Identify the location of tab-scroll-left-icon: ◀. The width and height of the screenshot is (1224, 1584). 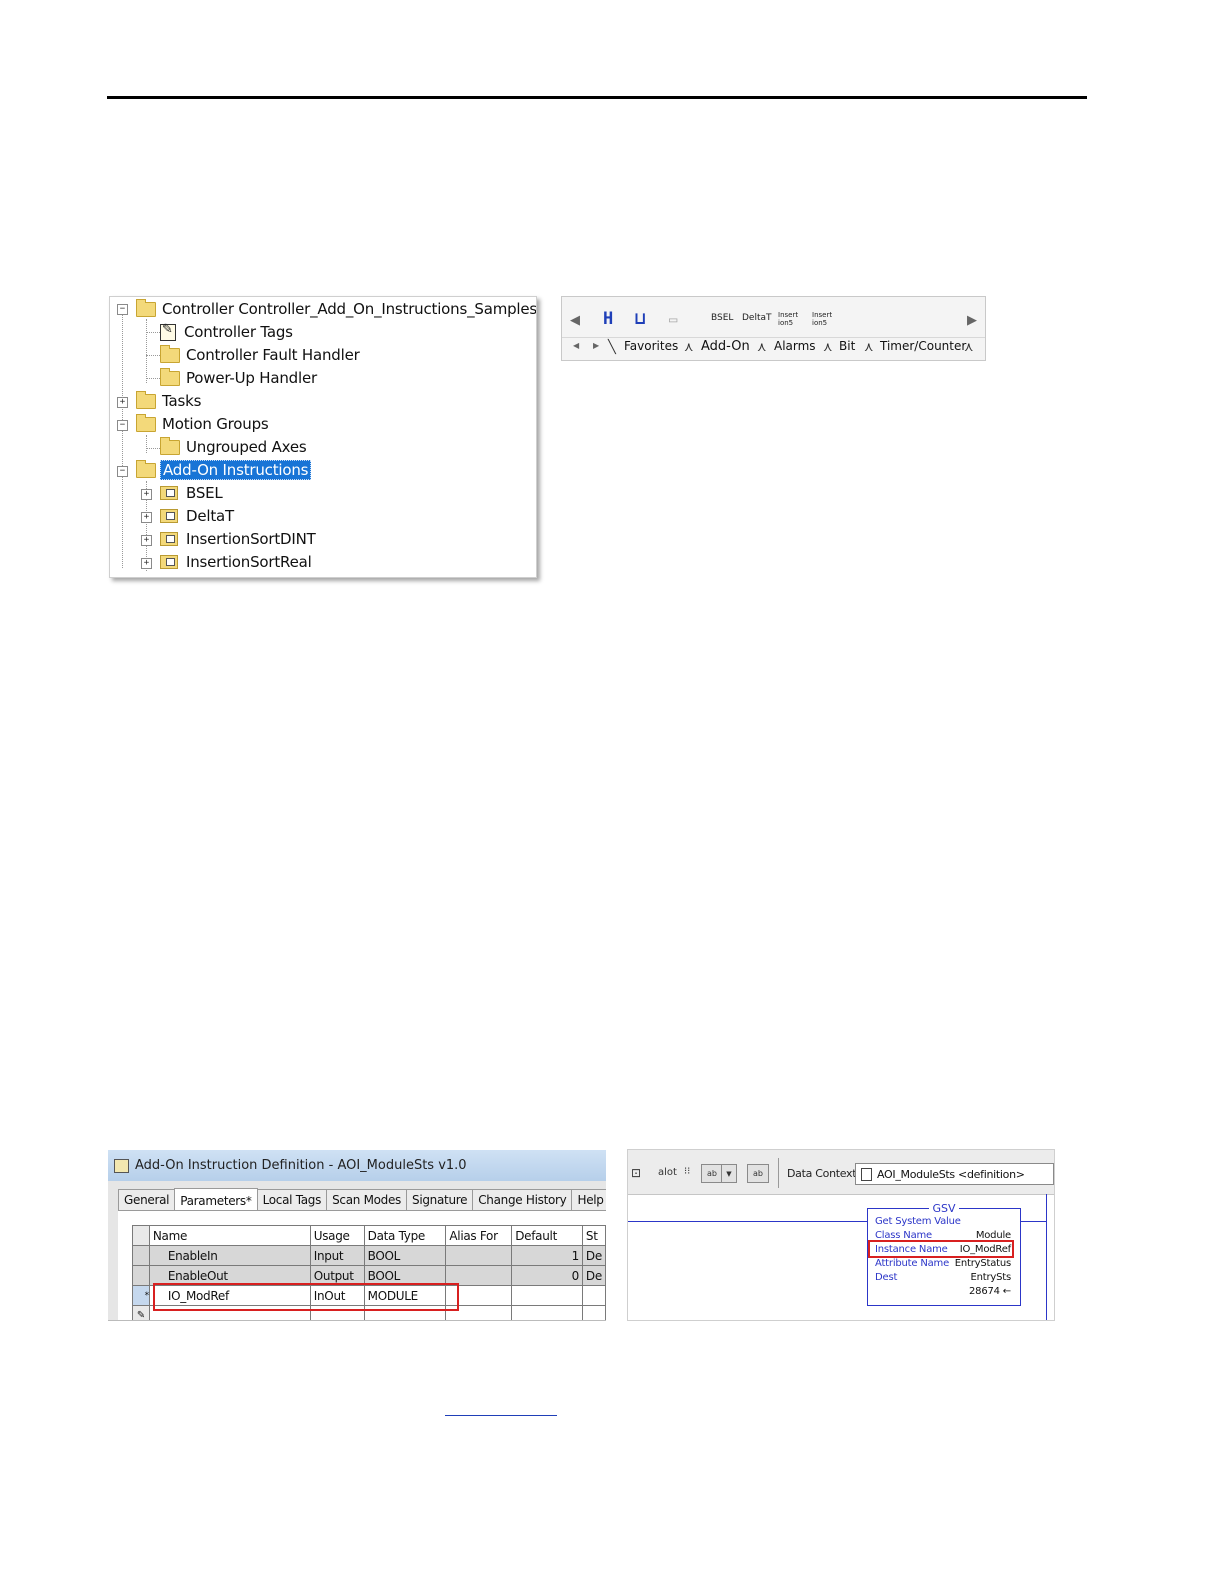
(576, 345).